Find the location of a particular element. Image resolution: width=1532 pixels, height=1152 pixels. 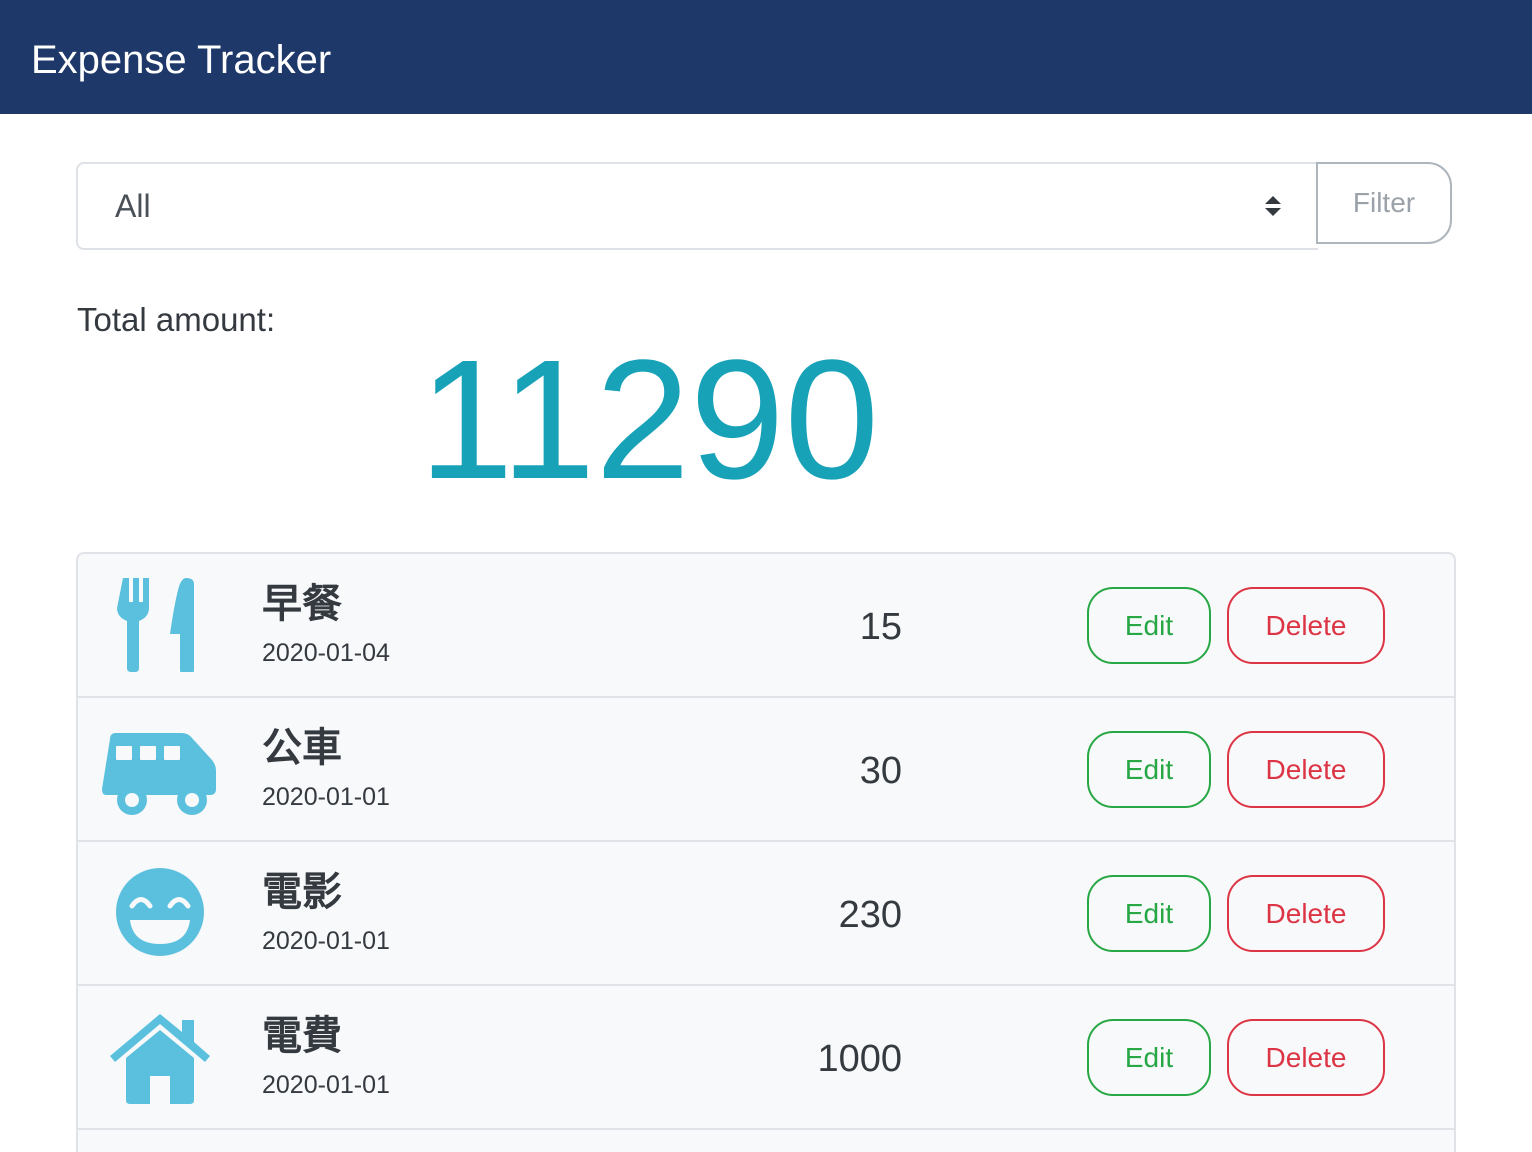

expense-row: 早餐 2020-01-04 15 Edit Delete is located at coordinates (766, 626).